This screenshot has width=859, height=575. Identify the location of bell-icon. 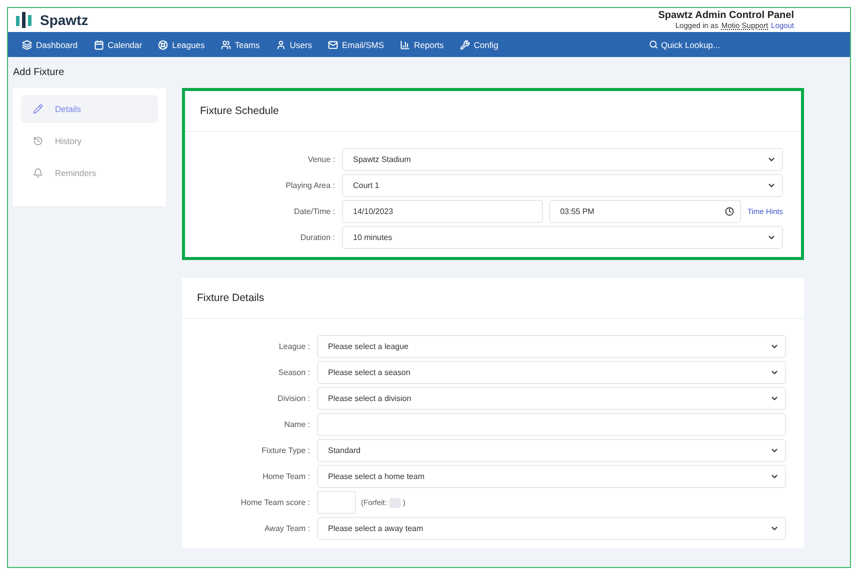
(38, 173).